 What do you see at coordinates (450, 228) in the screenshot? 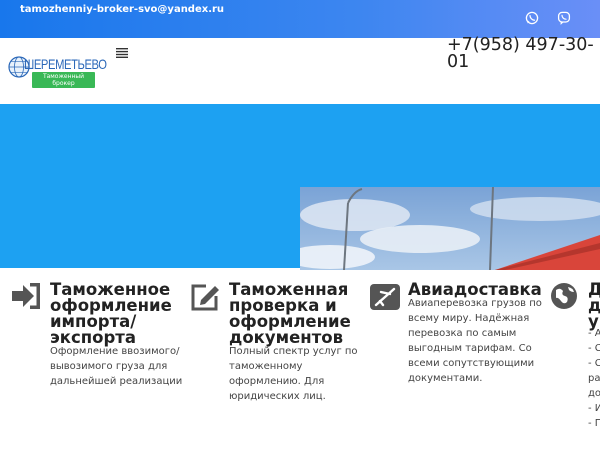
I see `hero-photo` at bounding box center [450, 228].